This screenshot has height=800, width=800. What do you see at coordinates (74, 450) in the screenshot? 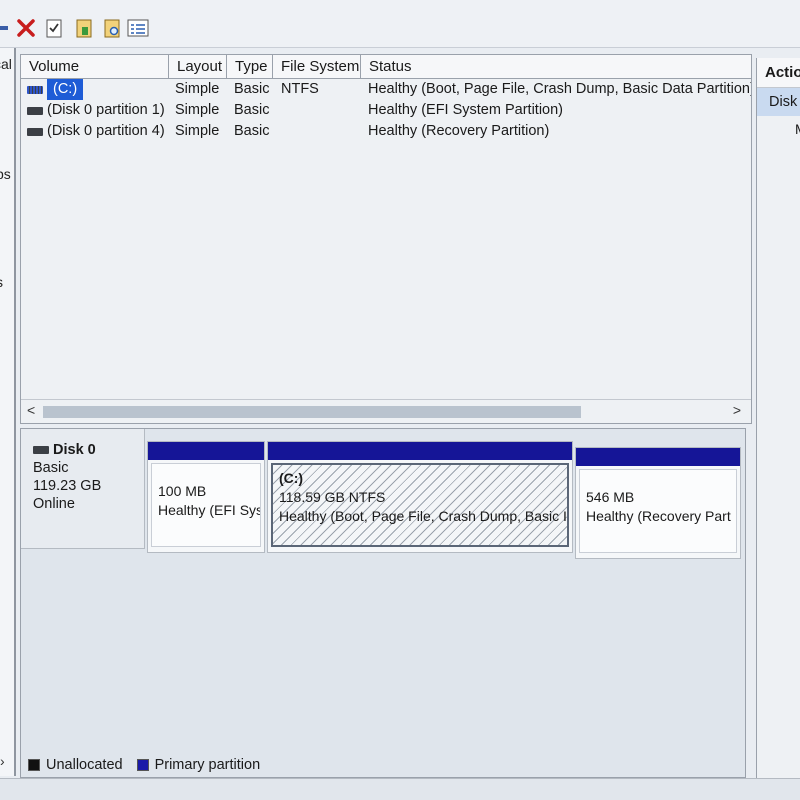
I see `disk-name: Disk 0` at bounding box center [74, 450].